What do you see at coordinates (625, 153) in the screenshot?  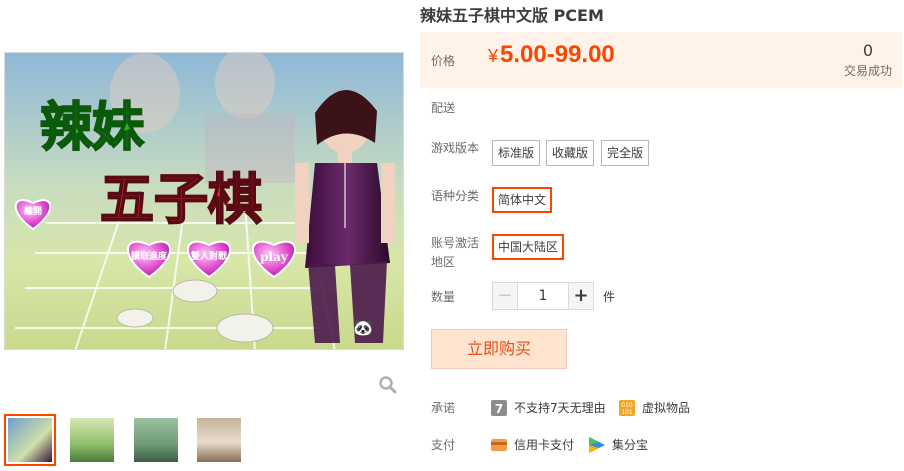 I see `edition-option-complete: 完全版` at bounding box center [625, 153].